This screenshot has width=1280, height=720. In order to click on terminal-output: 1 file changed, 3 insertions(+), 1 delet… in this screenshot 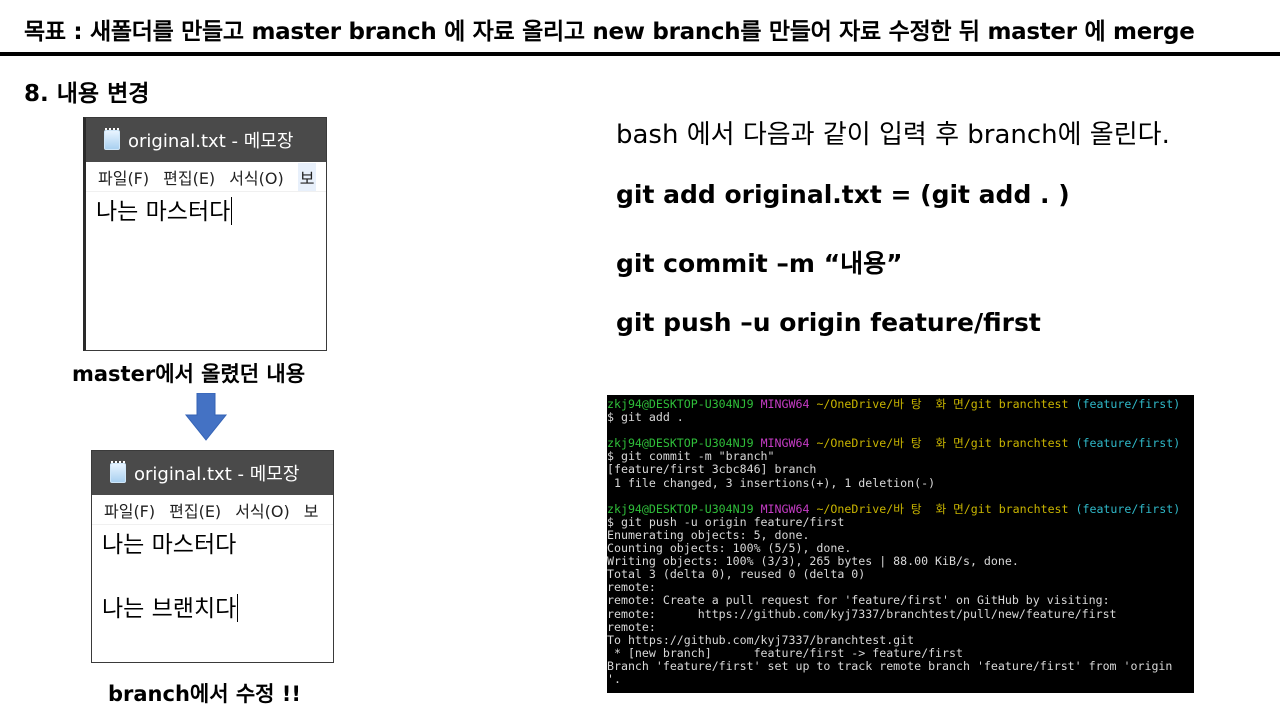, I will do `click(771, 482)`.